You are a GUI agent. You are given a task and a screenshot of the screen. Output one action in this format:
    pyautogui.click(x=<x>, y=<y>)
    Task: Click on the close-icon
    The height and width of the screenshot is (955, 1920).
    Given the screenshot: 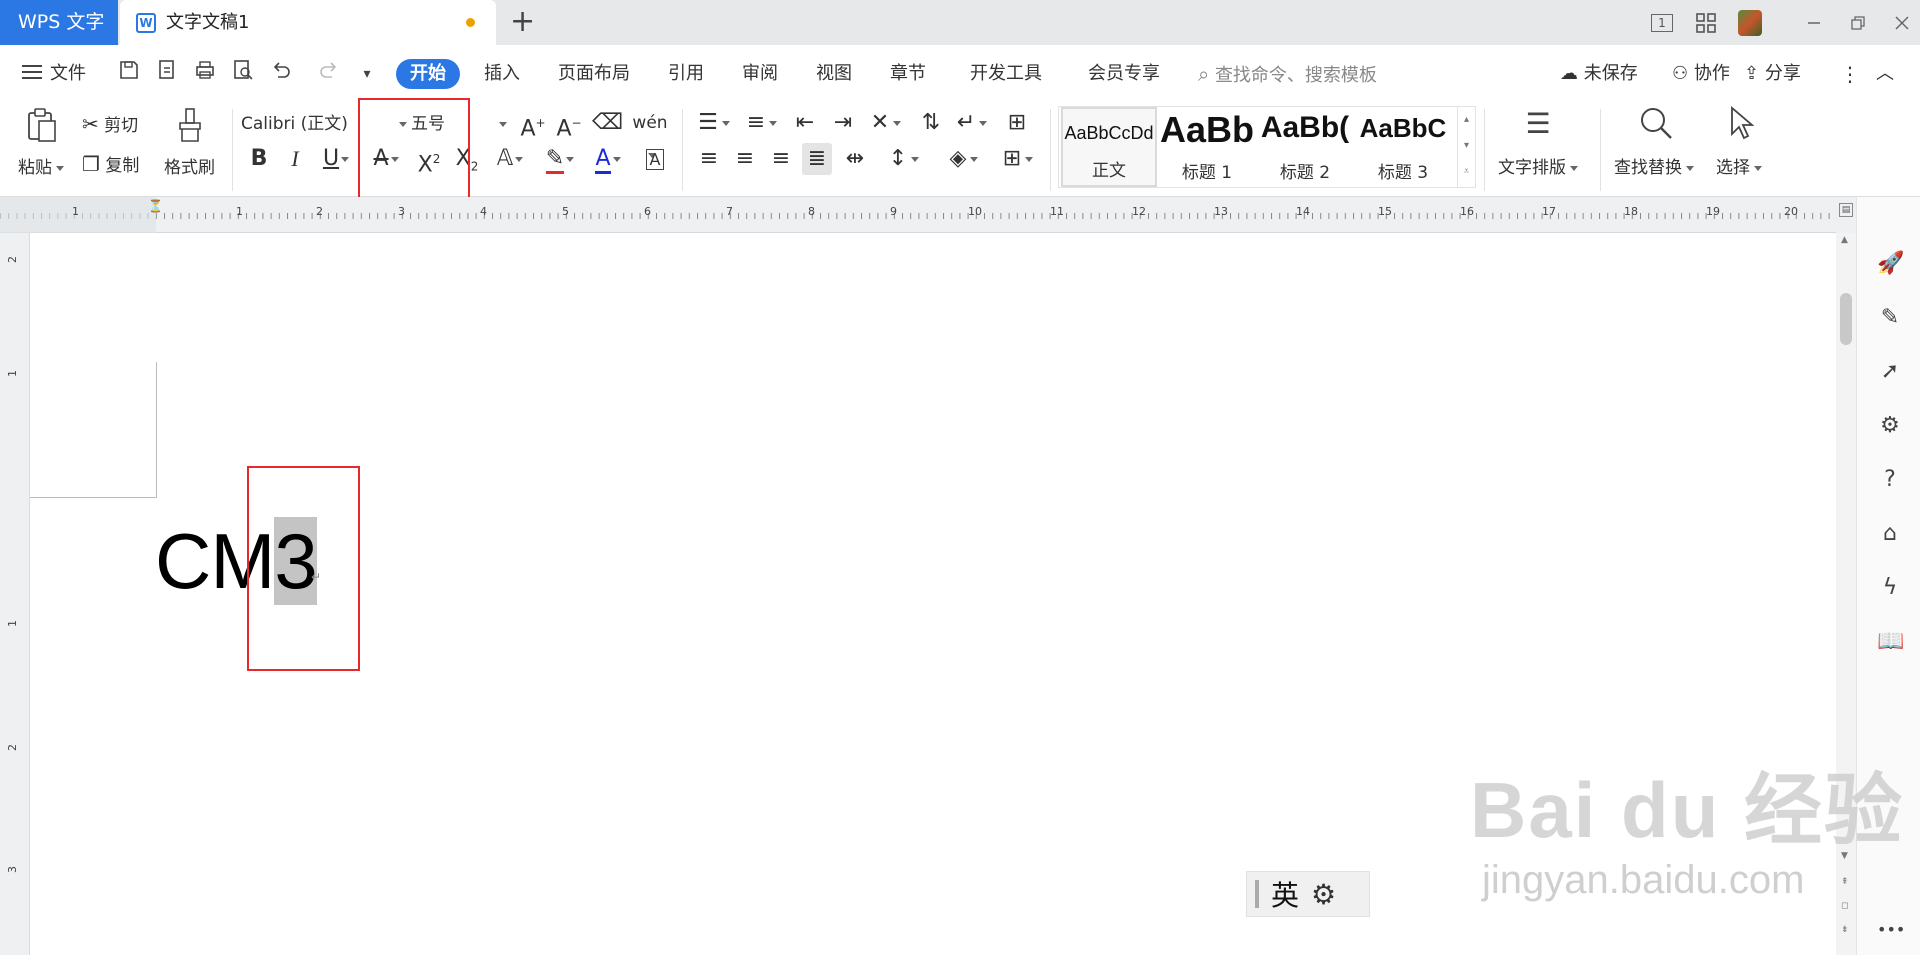 What is the action you would take?
    pyautogui.click(x=1900, y=22)
    